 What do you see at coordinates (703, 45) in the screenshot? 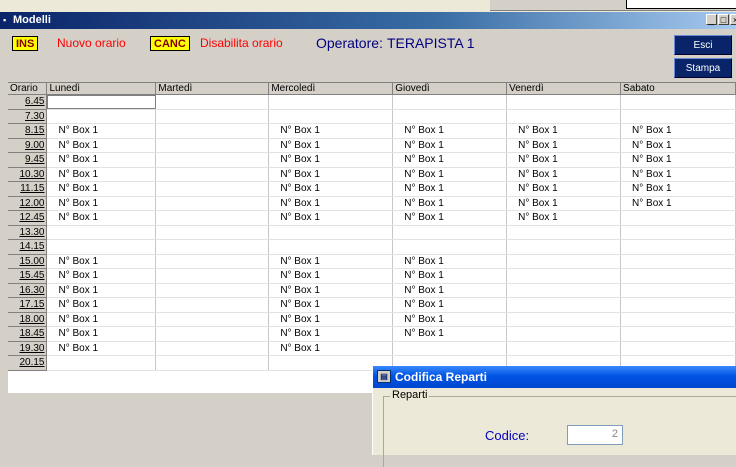
I see `esci-button: Esci` at bounding box center [703, 45].